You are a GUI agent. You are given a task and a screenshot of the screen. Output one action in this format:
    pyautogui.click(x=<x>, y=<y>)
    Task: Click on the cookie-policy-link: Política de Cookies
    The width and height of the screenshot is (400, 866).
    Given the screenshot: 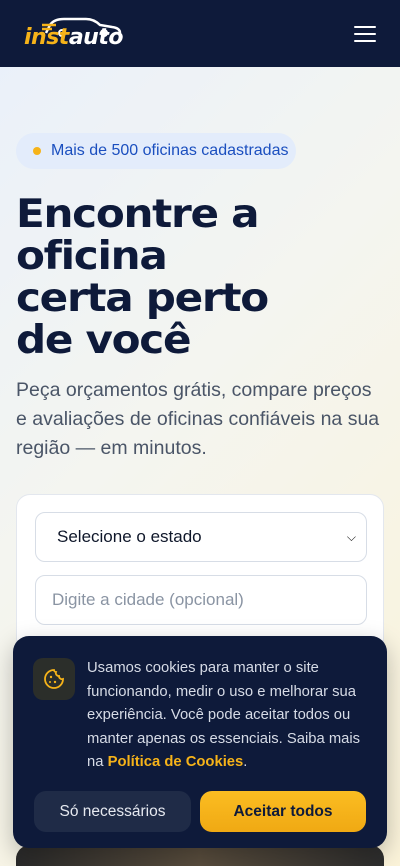 What is the action you would take?
    pyautogui.click(x=176, y=762)
    